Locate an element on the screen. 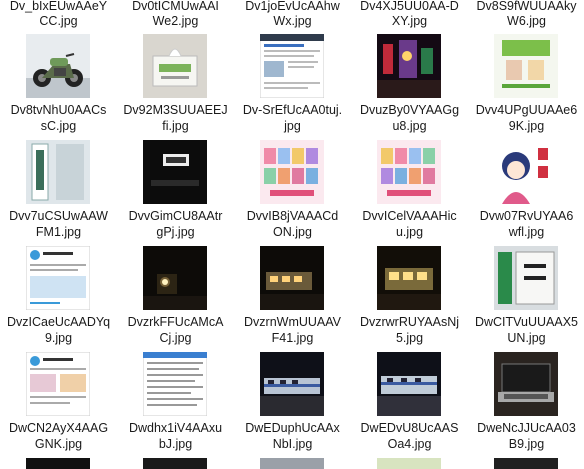  file-name-line1: Dv8S9fWUUAAky is located at coordinates (526, 6).